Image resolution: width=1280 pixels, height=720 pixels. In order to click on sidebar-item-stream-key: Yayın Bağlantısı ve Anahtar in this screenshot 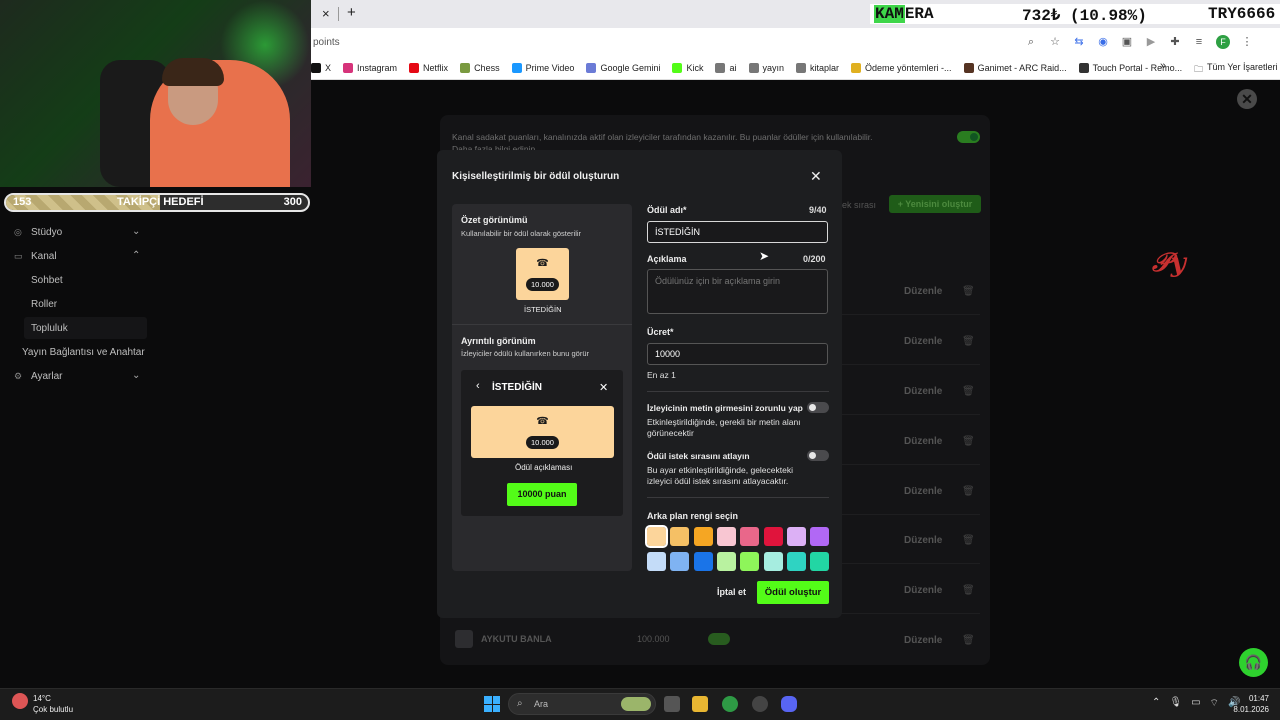, I will do `click(83, 352)`.